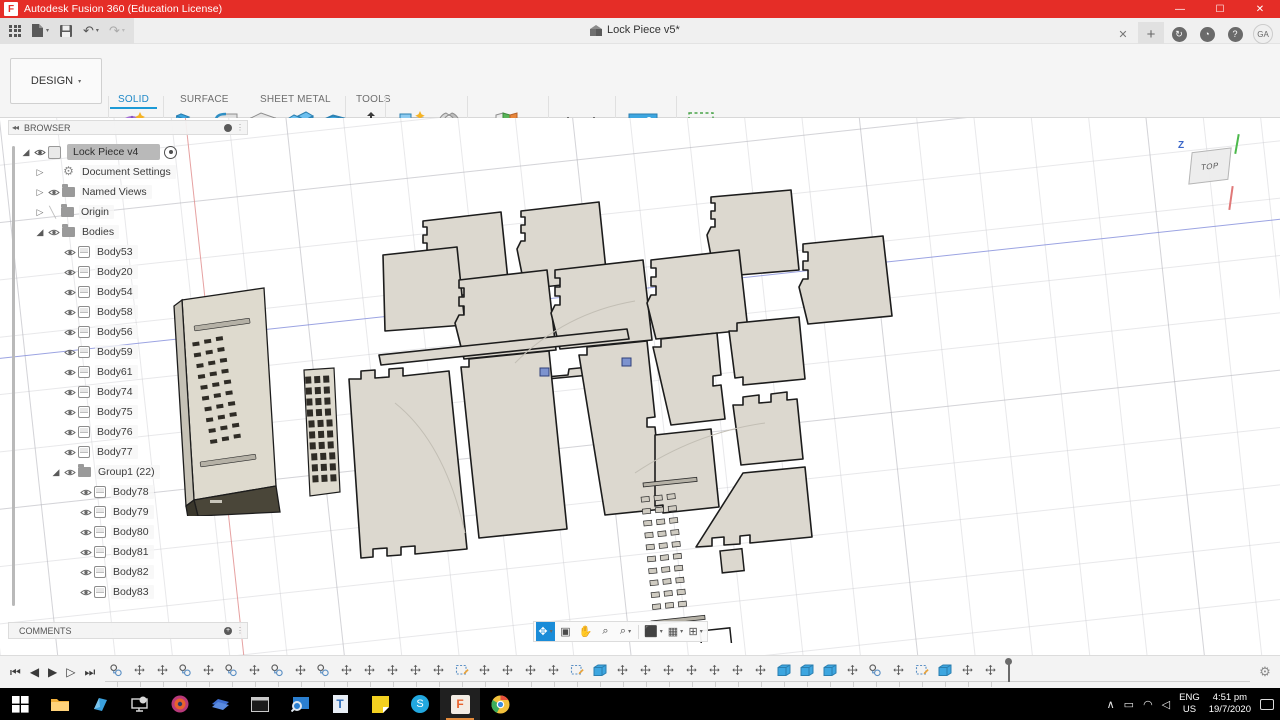 The image size is (1280, 720). Describe the element at coordinates (545, 631) in the screenshot. I see `orbit-tool: ✥ ▾` at that location.